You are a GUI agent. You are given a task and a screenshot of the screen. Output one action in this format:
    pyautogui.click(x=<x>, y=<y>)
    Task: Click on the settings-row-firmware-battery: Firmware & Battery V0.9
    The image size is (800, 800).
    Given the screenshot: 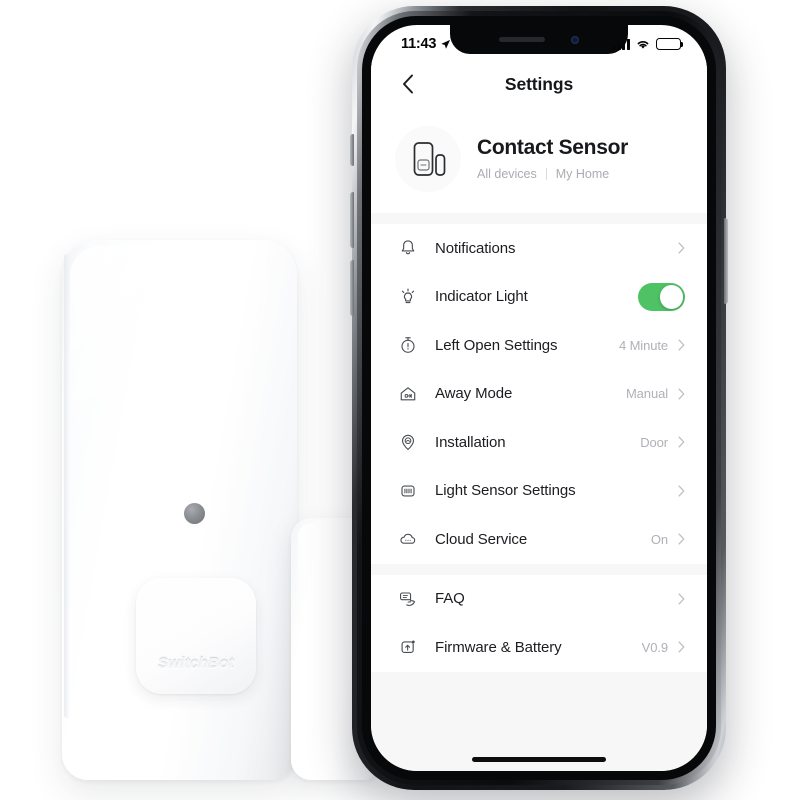 What is the action you would take?
    pyautogui.click(x=539, y=647)
    